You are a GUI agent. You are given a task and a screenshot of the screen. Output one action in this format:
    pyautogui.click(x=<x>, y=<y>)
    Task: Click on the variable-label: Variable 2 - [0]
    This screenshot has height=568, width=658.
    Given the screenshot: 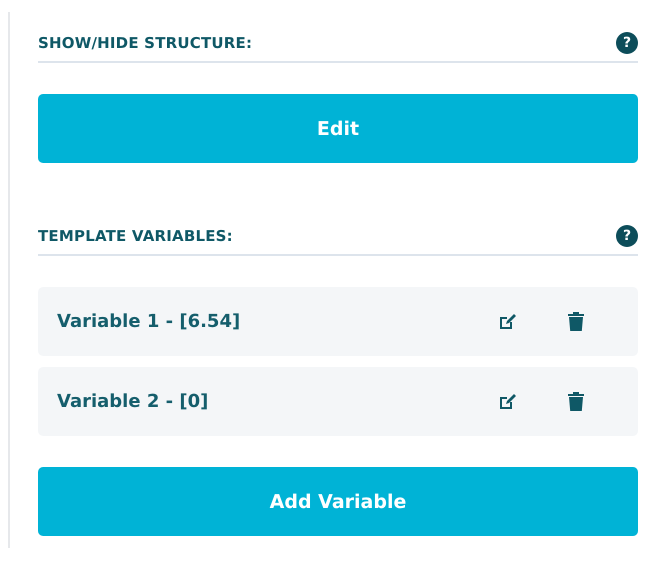 What is the action you would take?
    pyautogui.click(x=133, y=401)
    